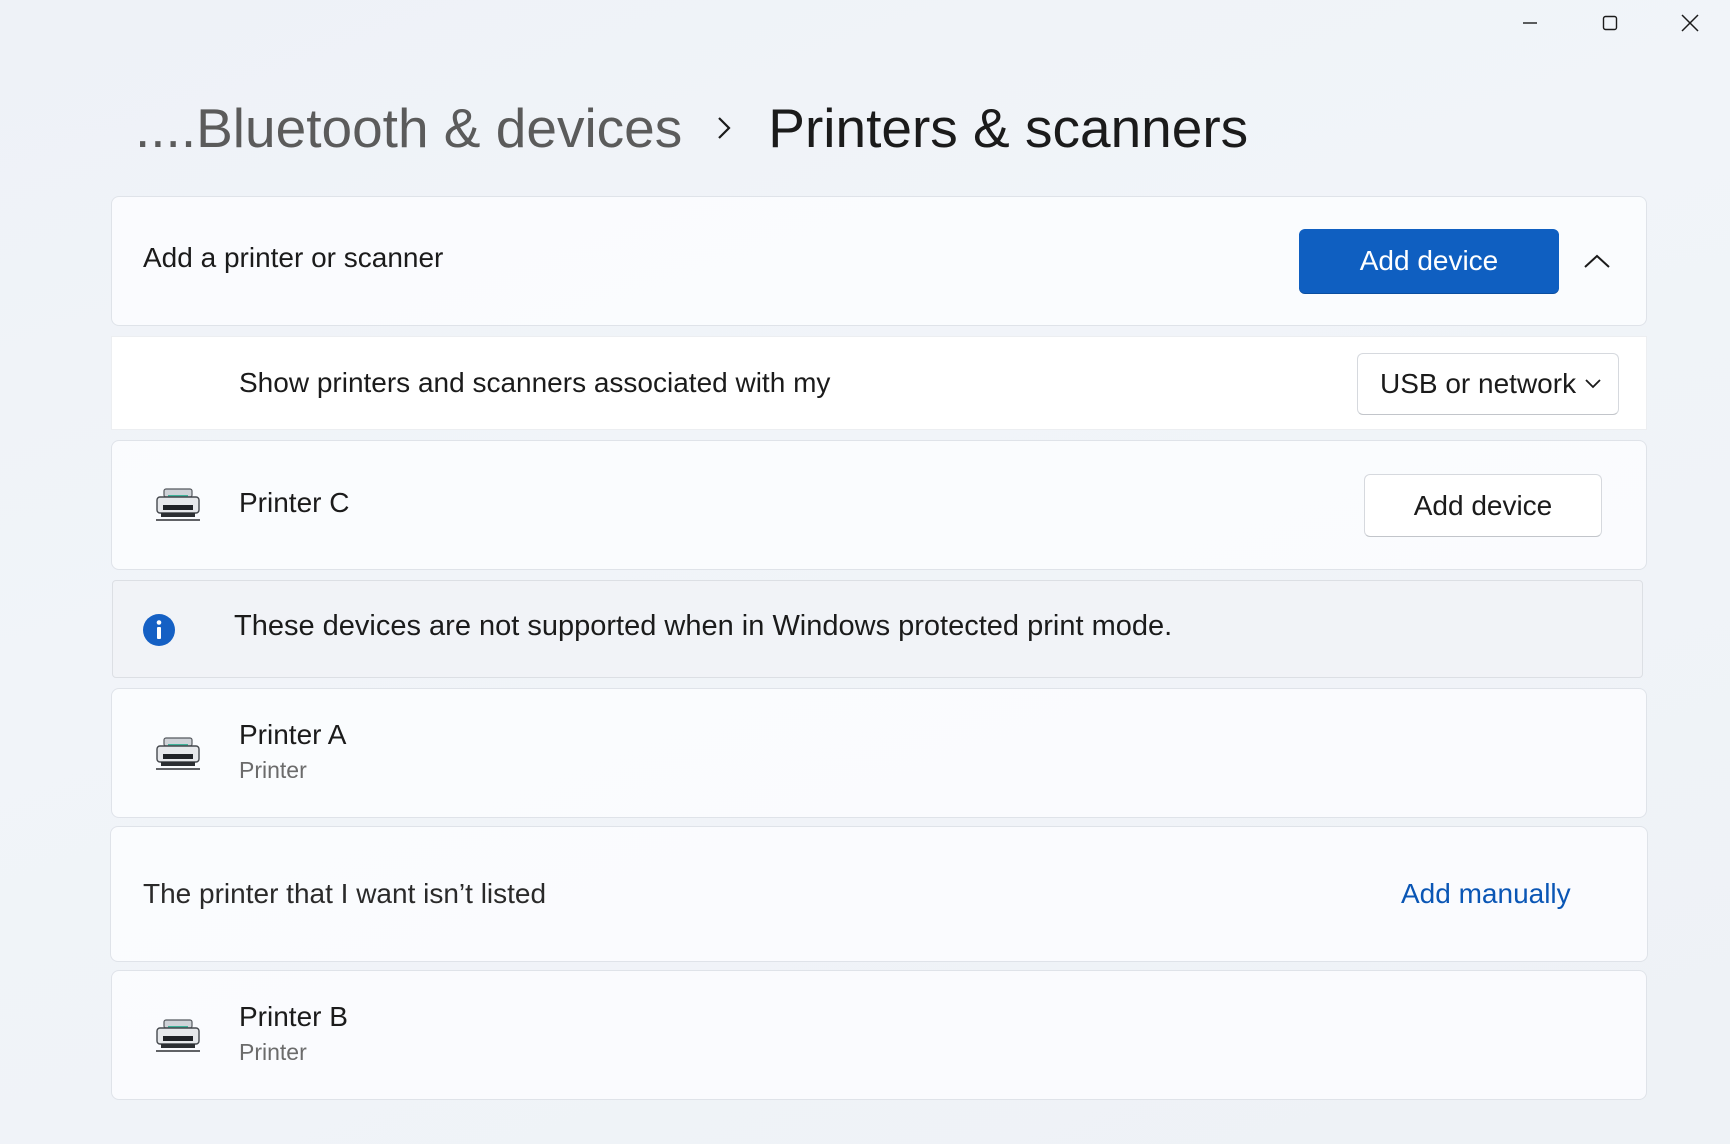 This screenshot has height=1144, width=1730. I want to click on add-device-printer-c-button: Add device, so click(1483, 505).